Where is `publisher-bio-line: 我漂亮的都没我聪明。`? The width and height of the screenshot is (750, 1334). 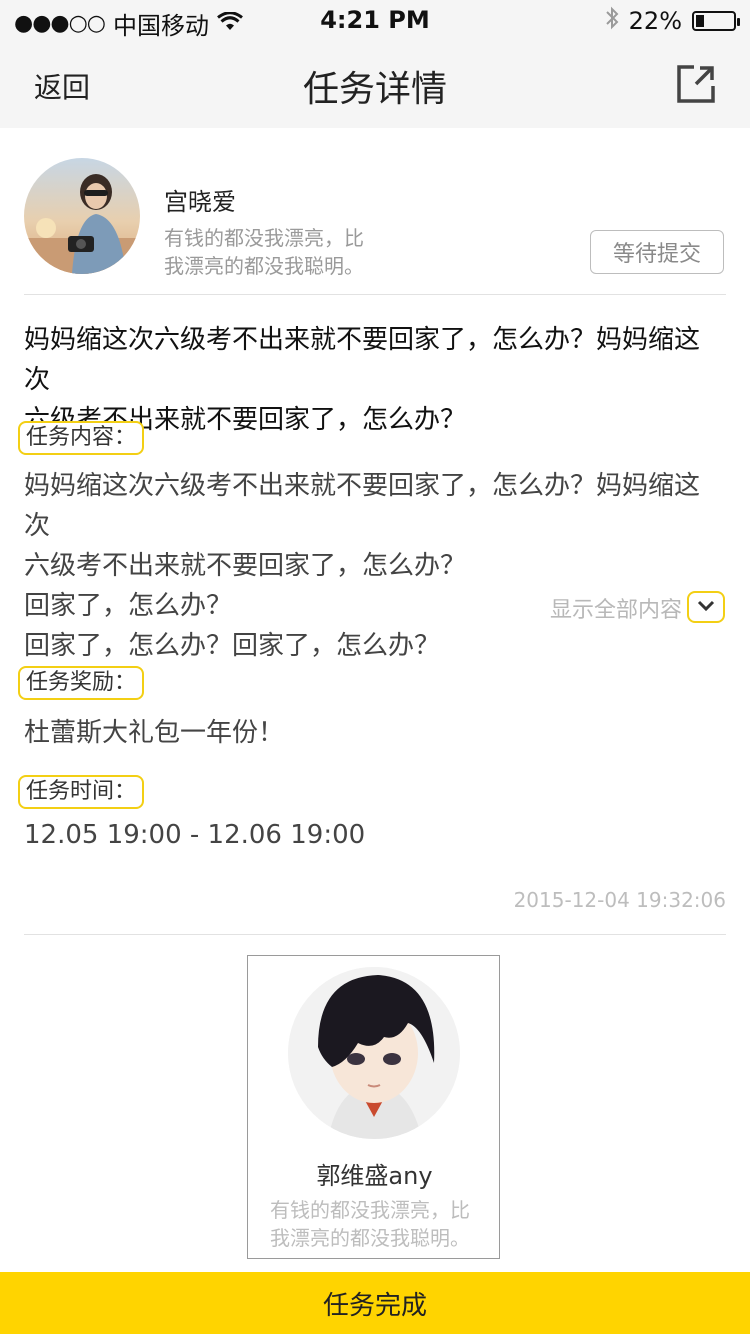
publisher-bio-line: 我漂亮的都没我聪明。 is located at coordinates (264, 266).